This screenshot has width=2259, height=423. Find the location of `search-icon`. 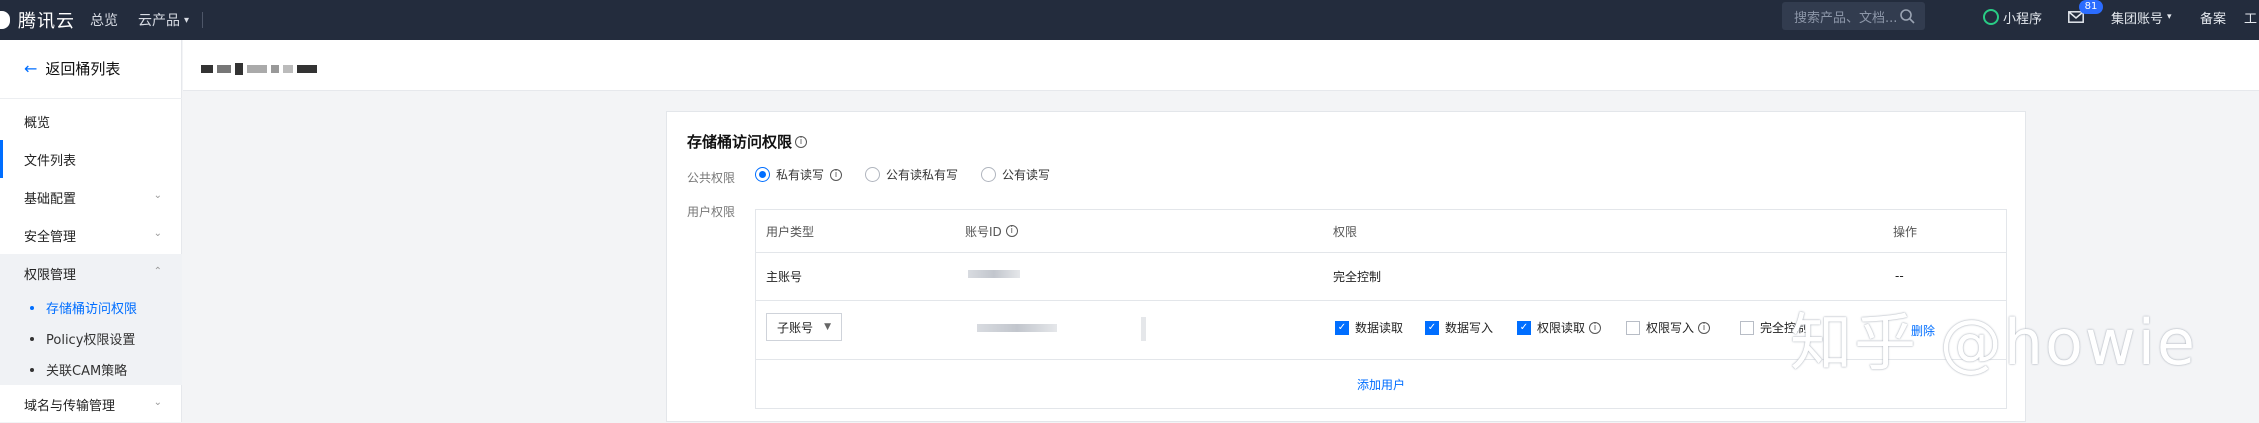

search-icon is located at coordinates (1907, 16).